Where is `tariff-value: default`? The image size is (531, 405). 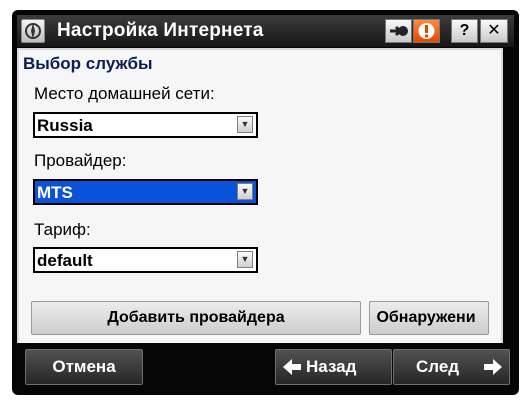 tariff-value: default is located at coordinates (65, 260).